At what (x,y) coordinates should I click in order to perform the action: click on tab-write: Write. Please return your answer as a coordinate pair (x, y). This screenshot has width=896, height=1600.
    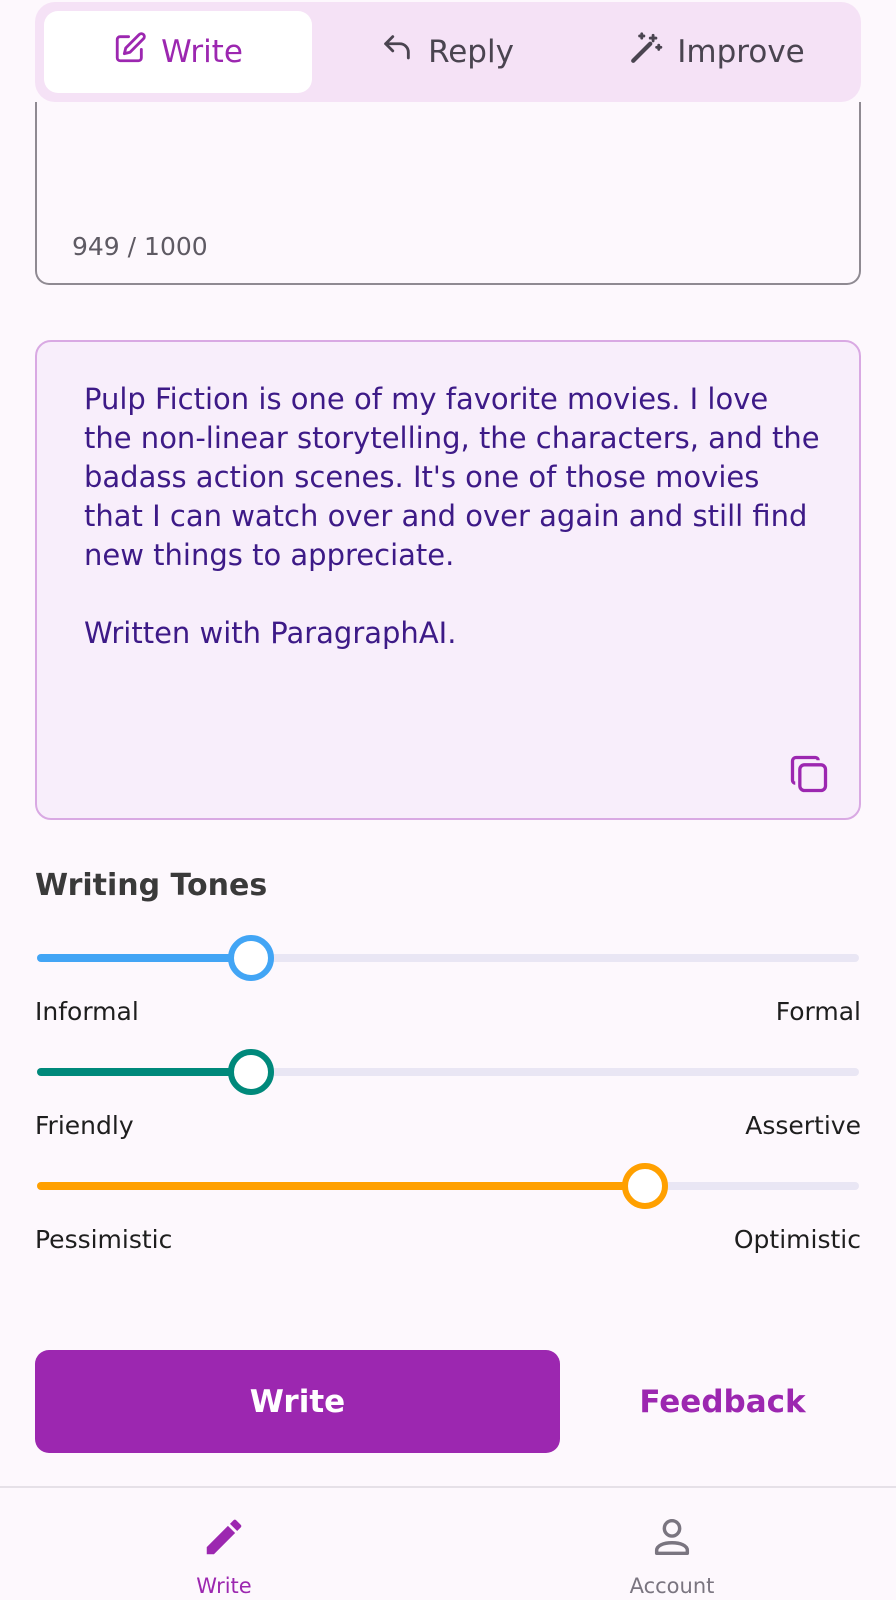
    Looking at the image, I should click on (178, 52).